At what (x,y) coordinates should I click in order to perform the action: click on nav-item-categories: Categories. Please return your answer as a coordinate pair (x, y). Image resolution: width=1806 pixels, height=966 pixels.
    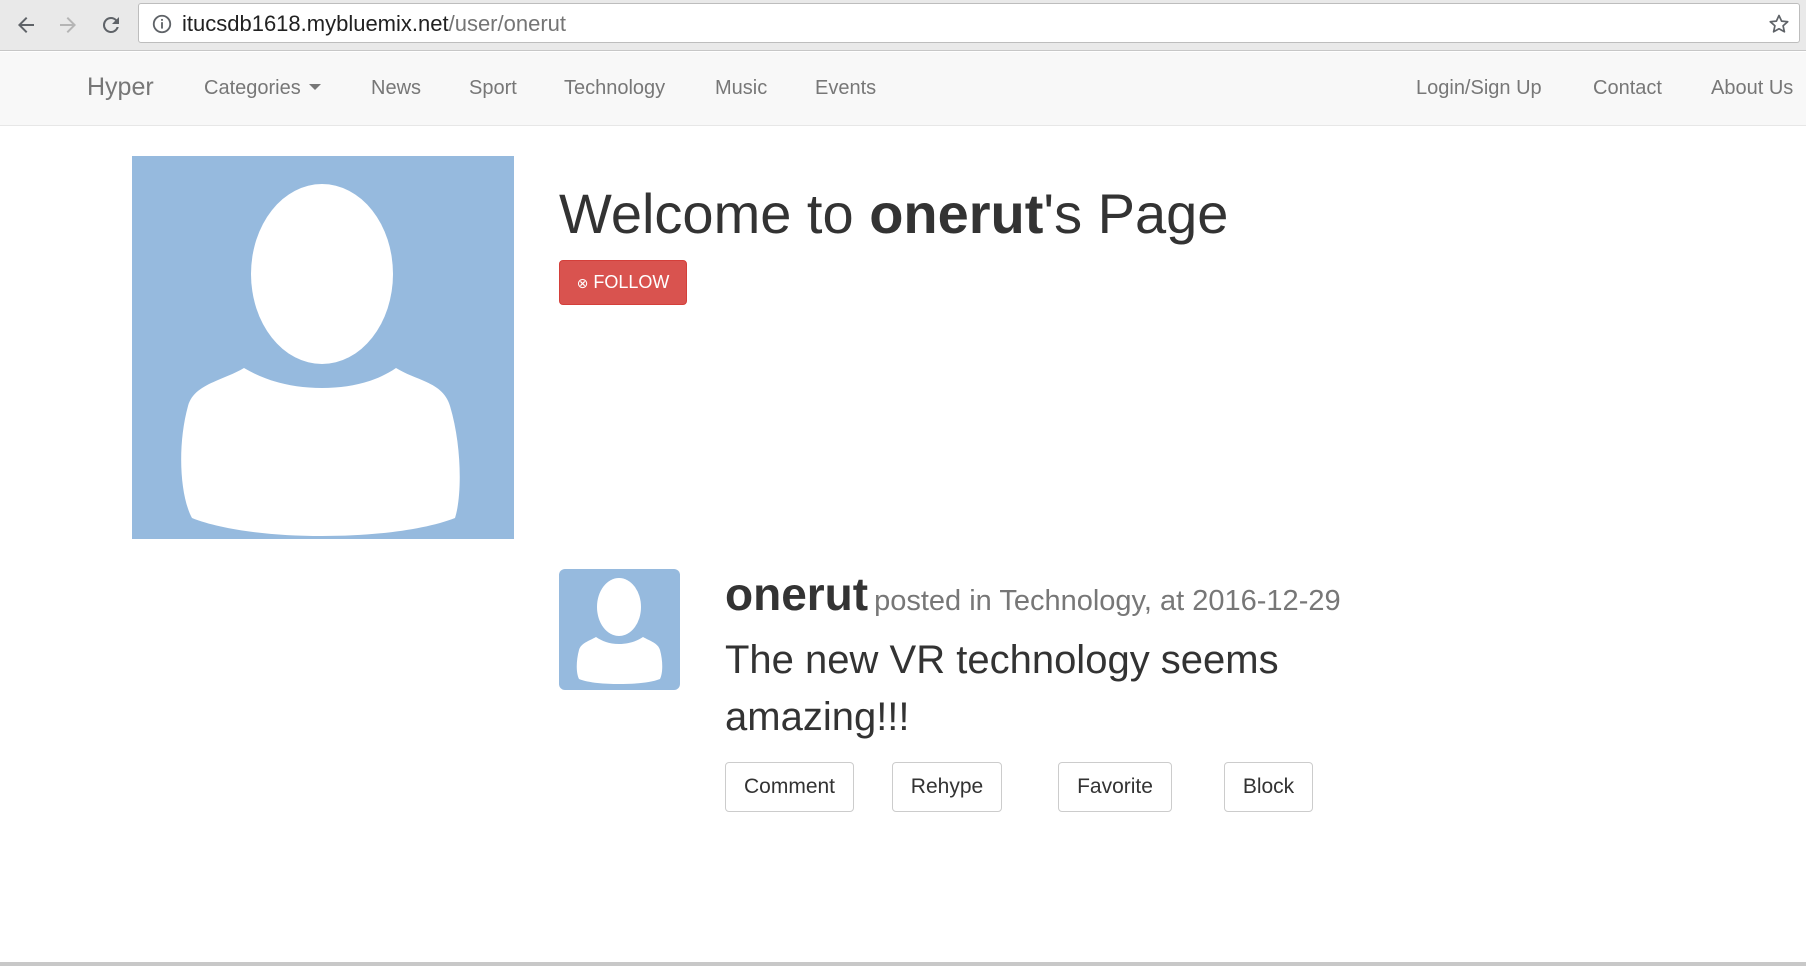
    Looking at the image, I should click on (262, 88).